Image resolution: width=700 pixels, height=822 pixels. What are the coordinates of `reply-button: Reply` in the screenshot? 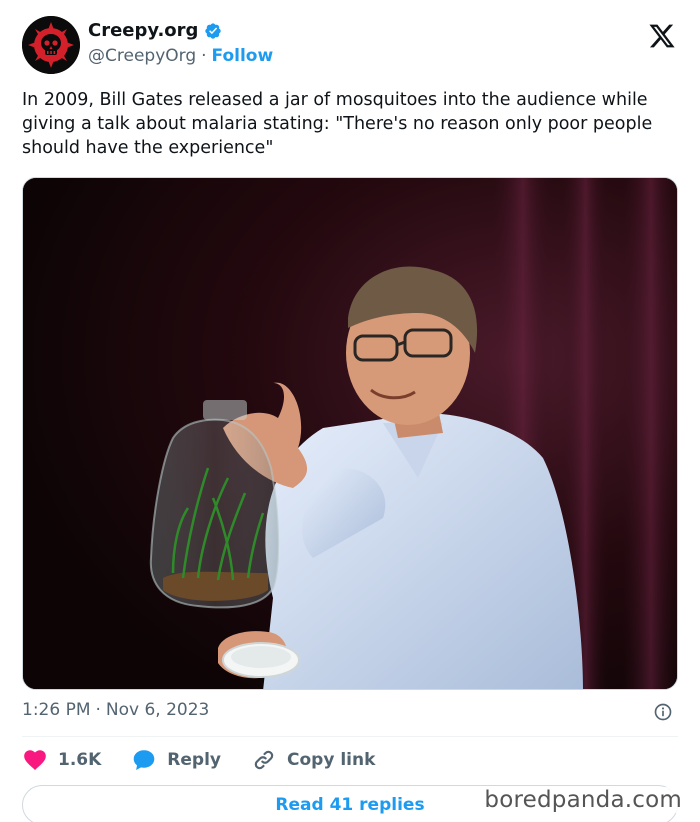 It's located at (176, 760).